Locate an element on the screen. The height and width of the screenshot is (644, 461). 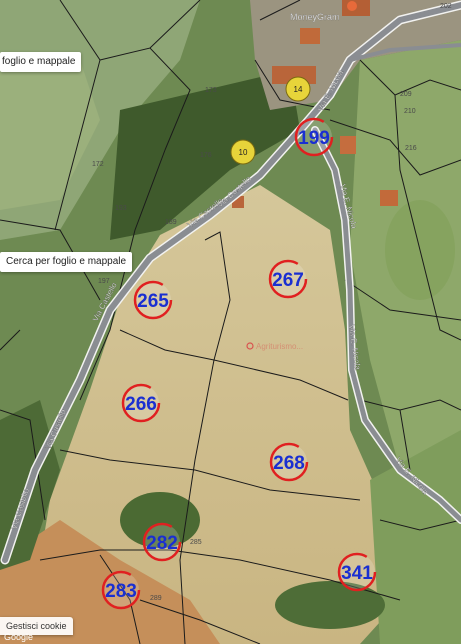
parcel-marker-label: 266 is located at coordinates (141, 404).